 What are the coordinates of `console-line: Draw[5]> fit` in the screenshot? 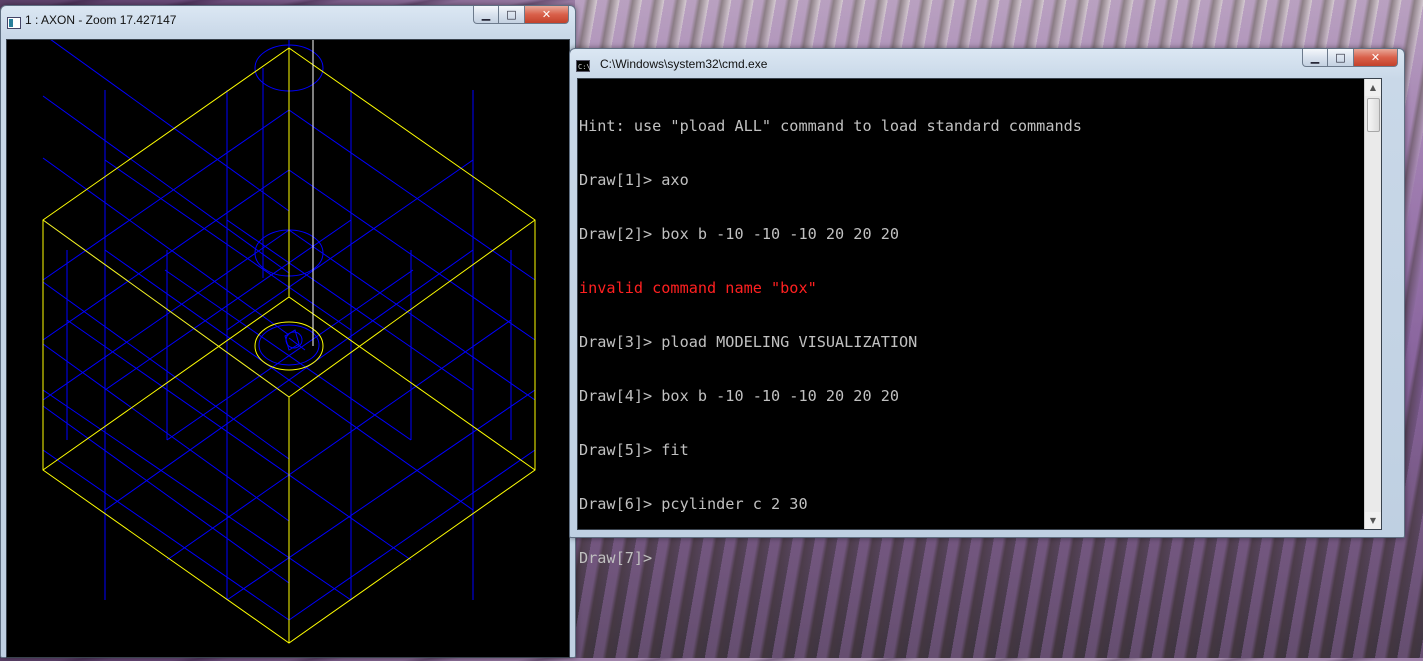 It's located at (634, 450).